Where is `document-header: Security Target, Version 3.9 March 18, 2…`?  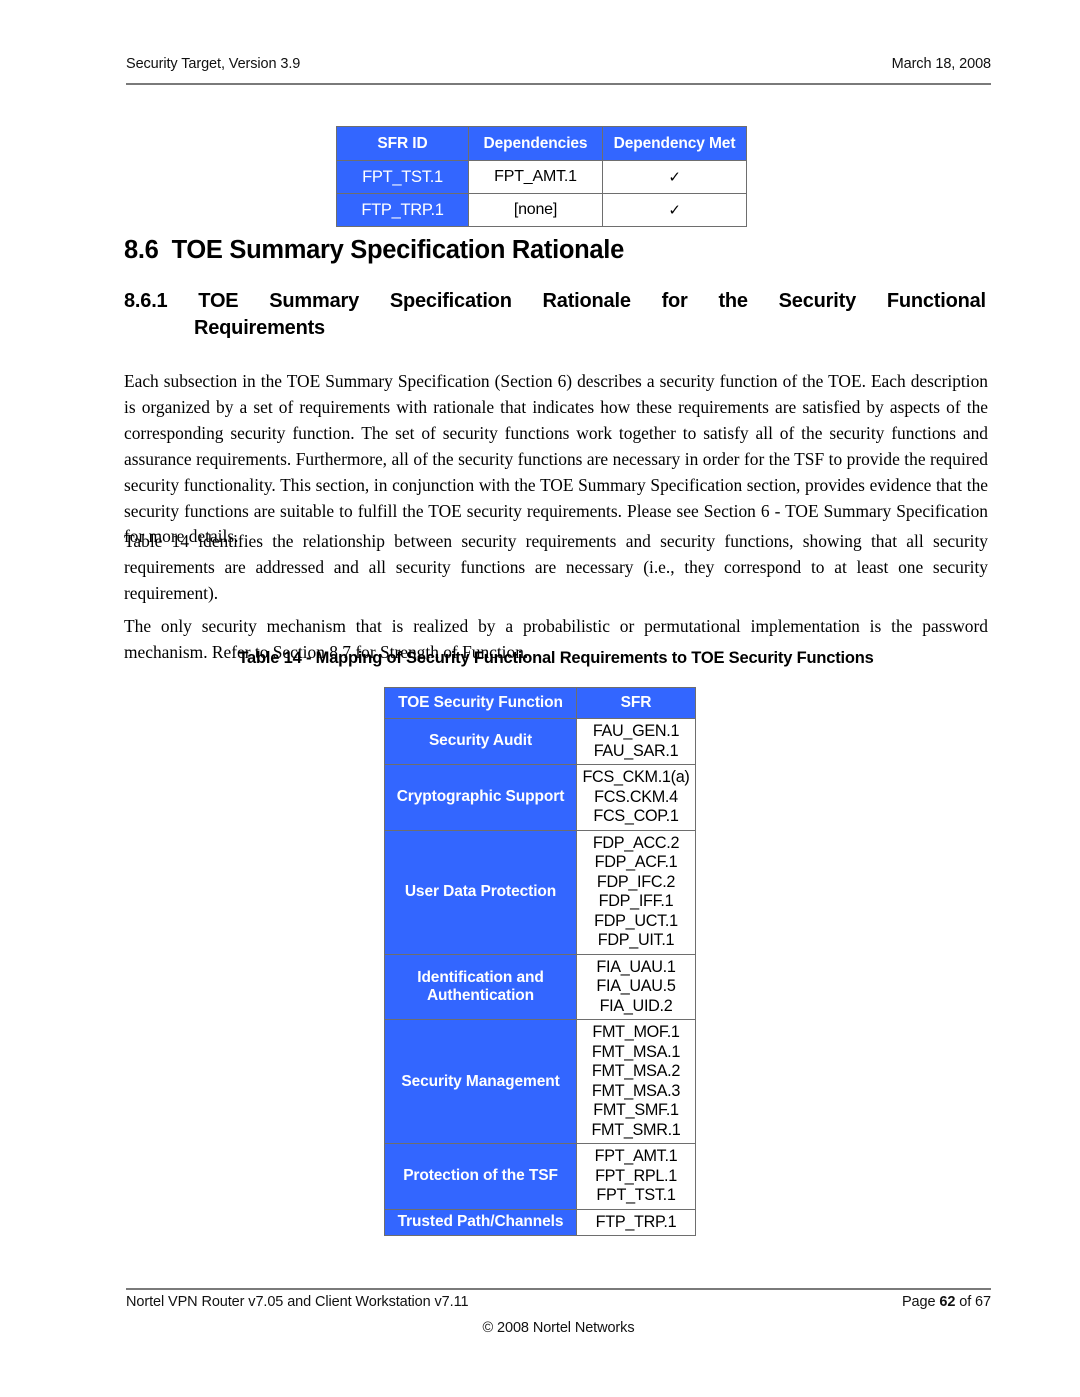 document-header: Security Target, Version 3.9 March 18, 2… is located at coordinates (558, 64).